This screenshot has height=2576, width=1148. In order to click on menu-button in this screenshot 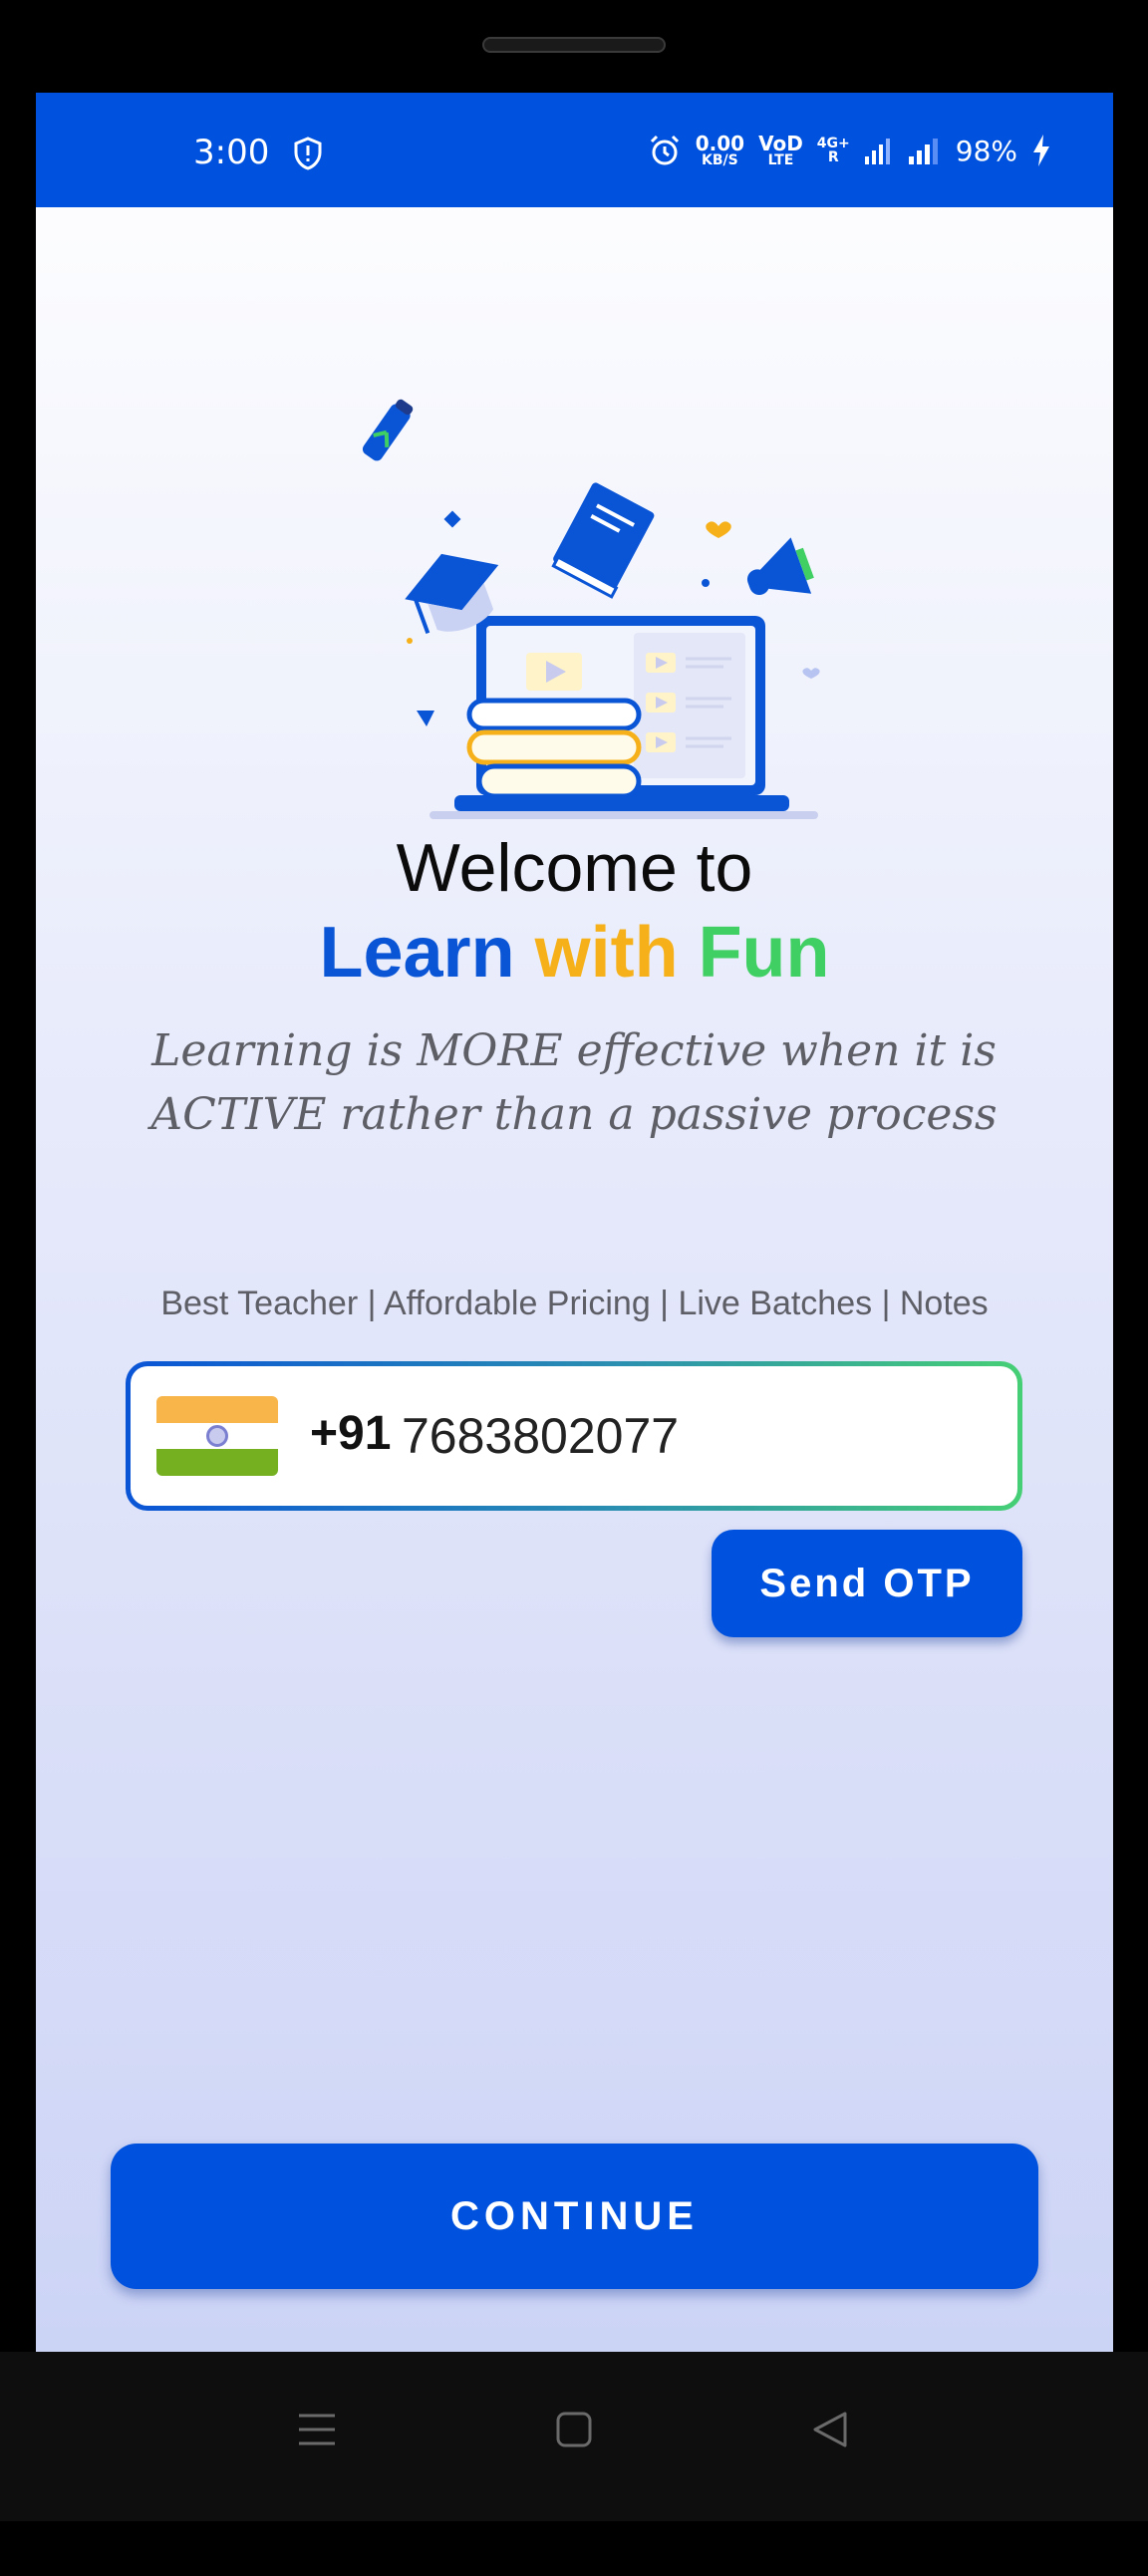, I will do `click(317, 2429)`.